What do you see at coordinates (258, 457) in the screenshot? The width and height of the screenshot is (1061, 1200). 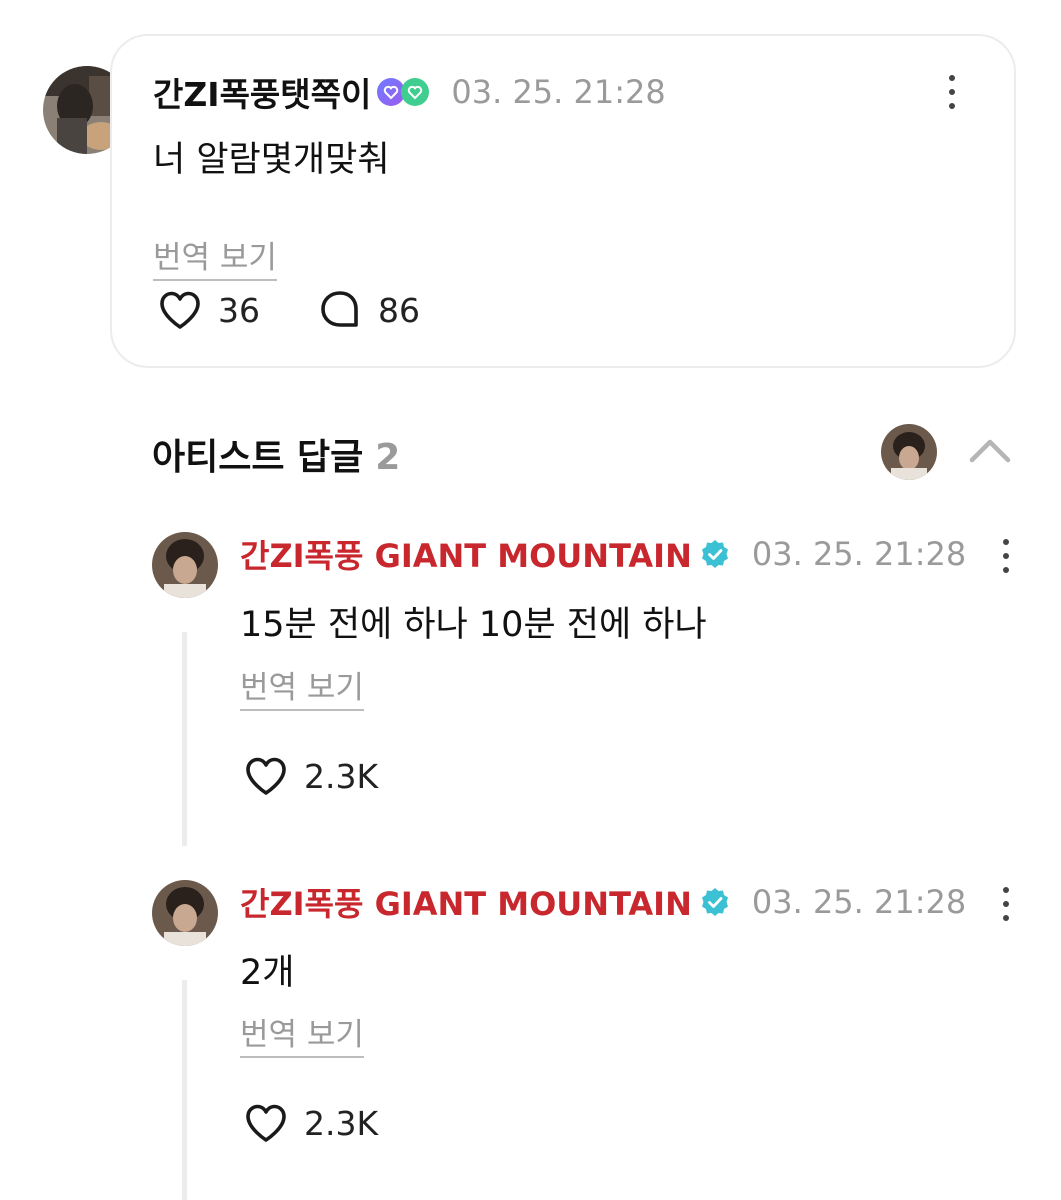 I see `artist-replies-title: 아티스트 답글` at bounding box center [258, 457].